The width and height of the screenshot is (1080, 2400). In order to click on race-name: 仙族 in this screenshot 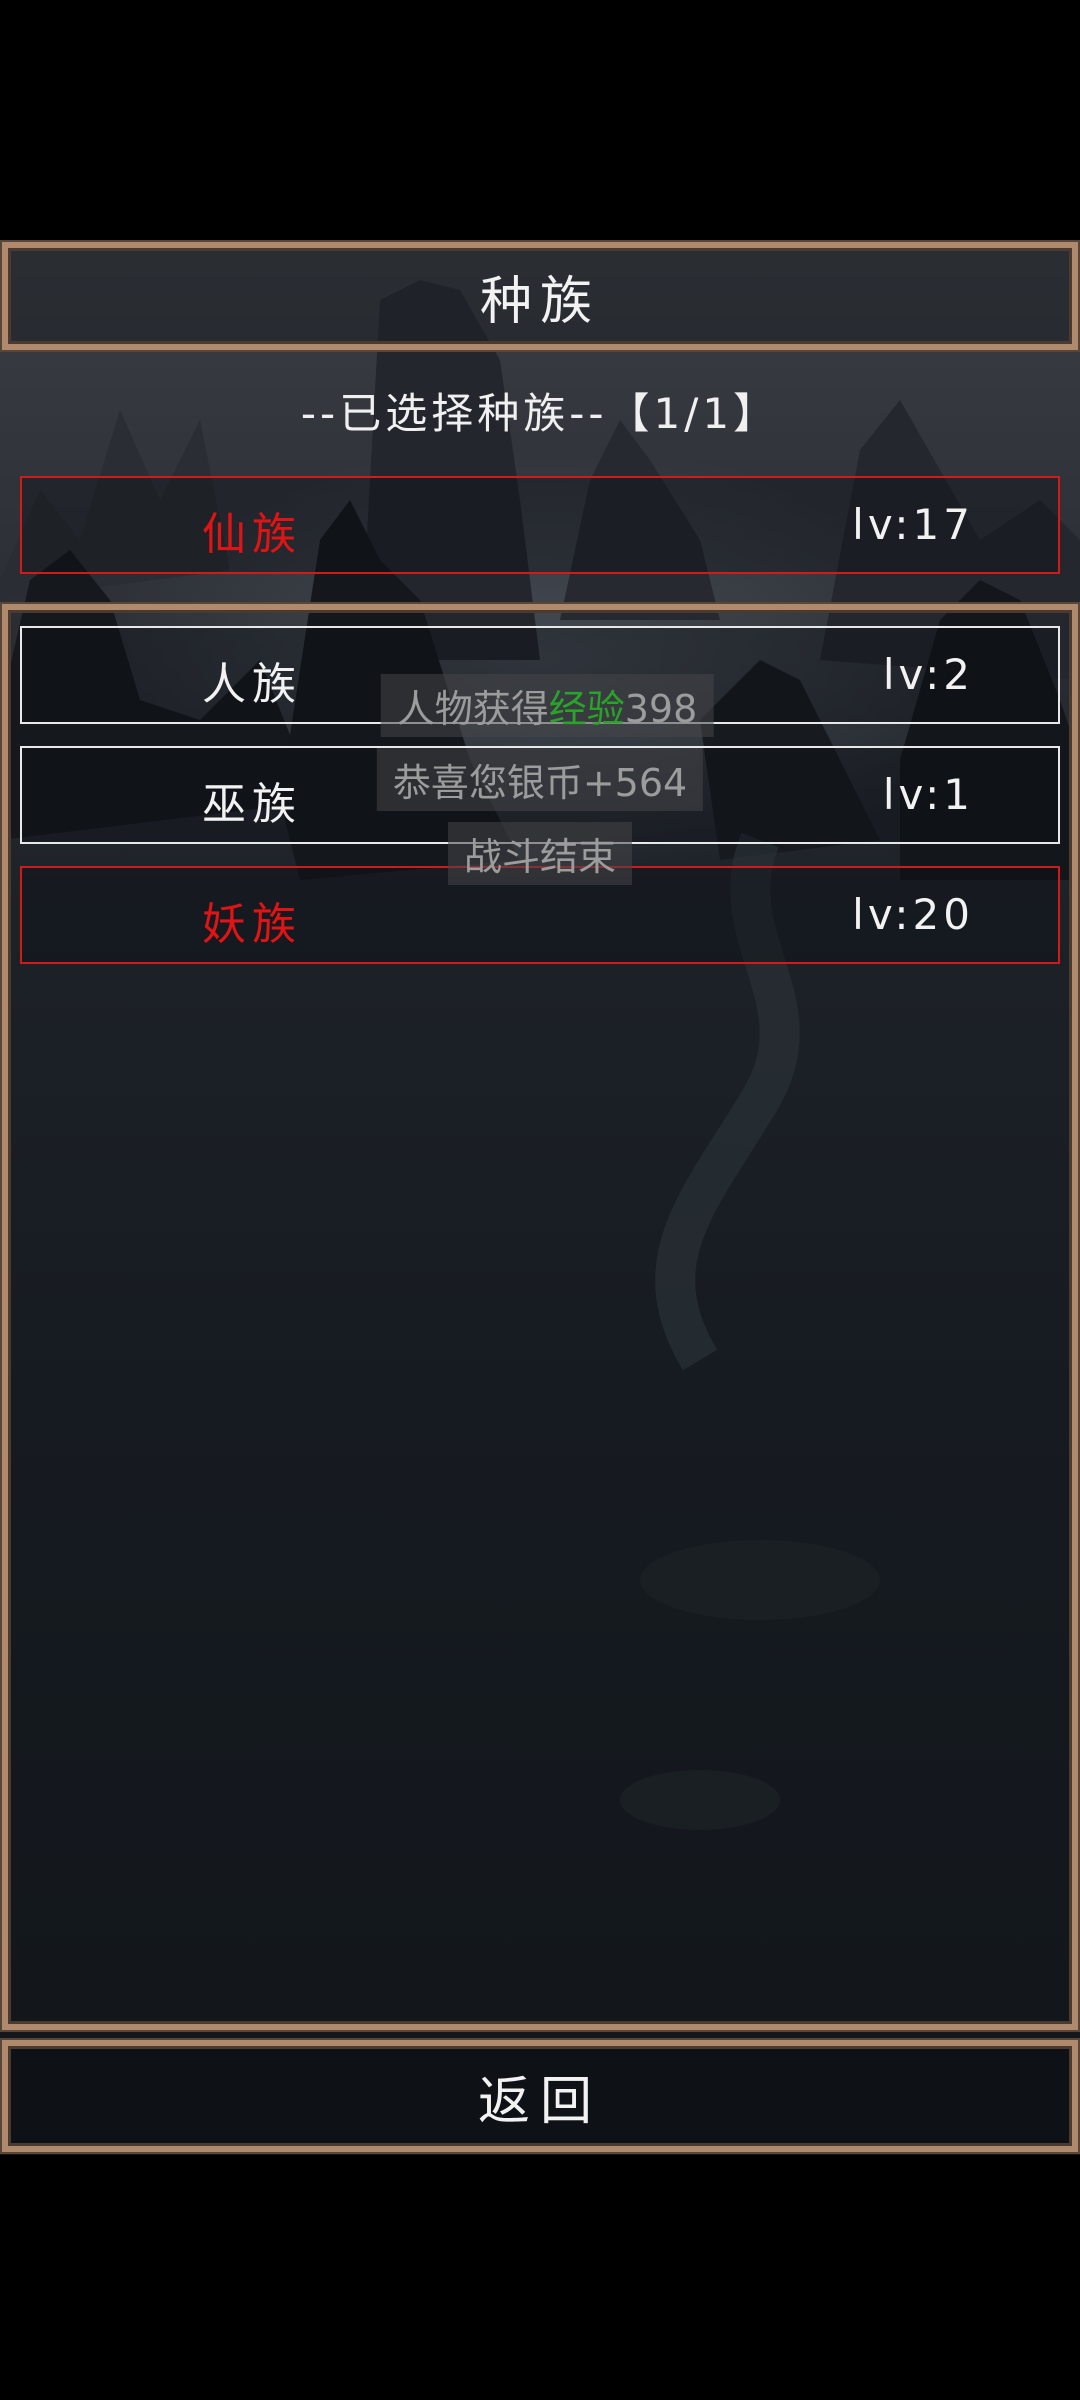, I will do `click(252, 534)`.